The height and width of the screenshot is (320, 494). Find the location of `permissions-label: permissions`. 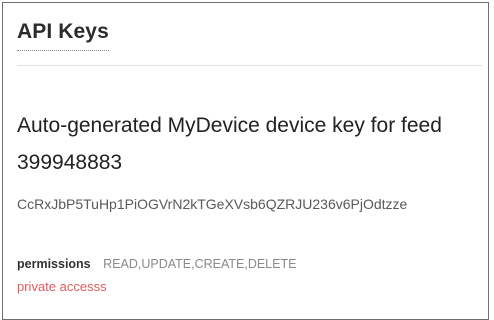

permissions-label: permissions is located at coordinates (54, 264).